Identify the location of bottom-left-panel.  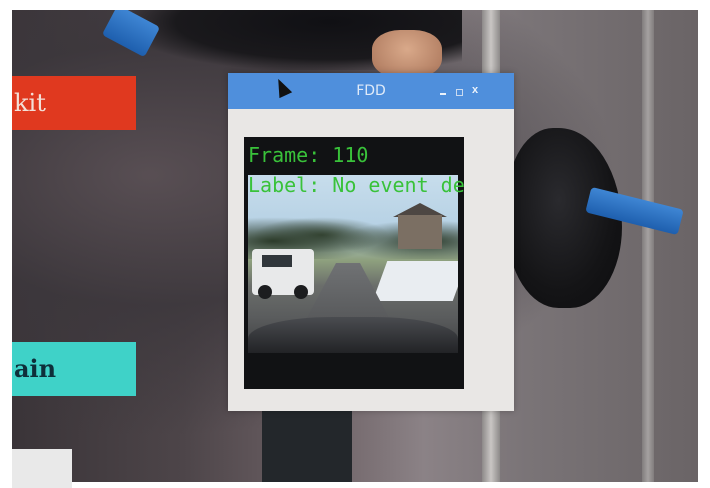
(42, 468).